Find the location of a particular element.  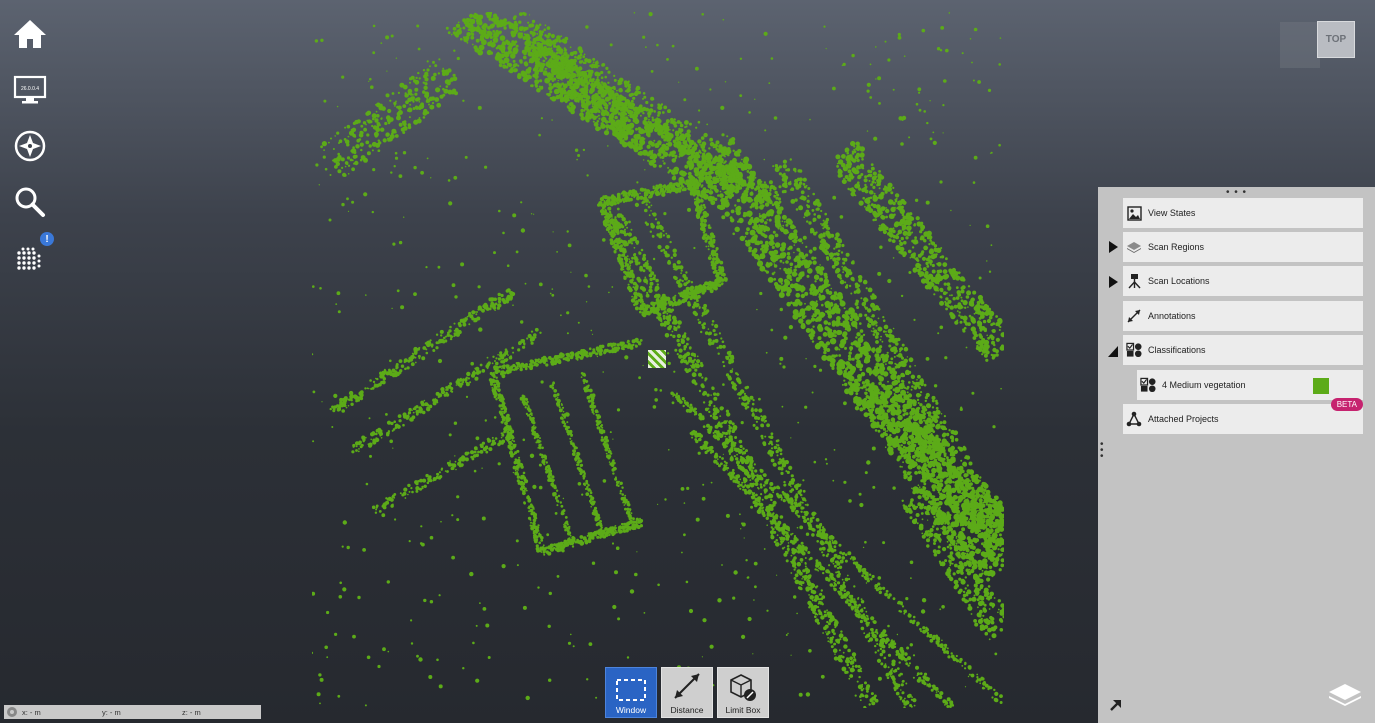

search-button is located at coordinates (30, 202).